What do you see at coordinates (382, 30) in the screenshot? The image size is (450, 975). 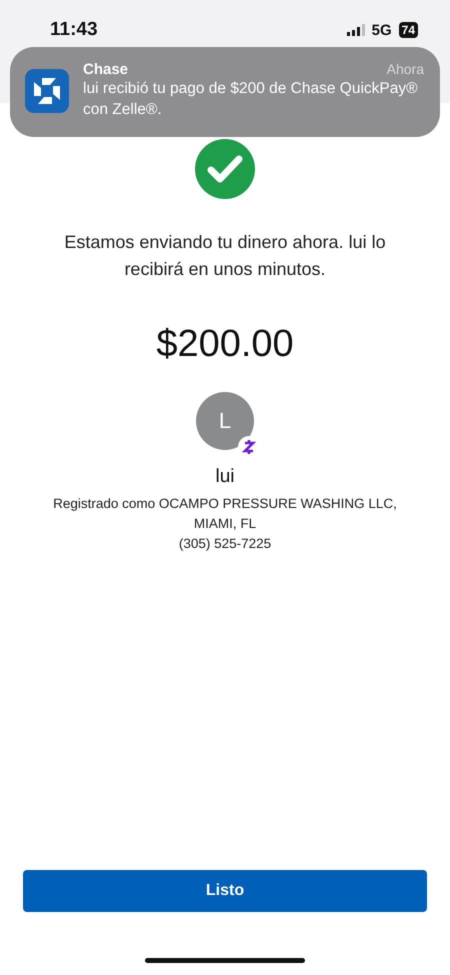 I see `network-label: 5G` at bounding box center [382, 30].